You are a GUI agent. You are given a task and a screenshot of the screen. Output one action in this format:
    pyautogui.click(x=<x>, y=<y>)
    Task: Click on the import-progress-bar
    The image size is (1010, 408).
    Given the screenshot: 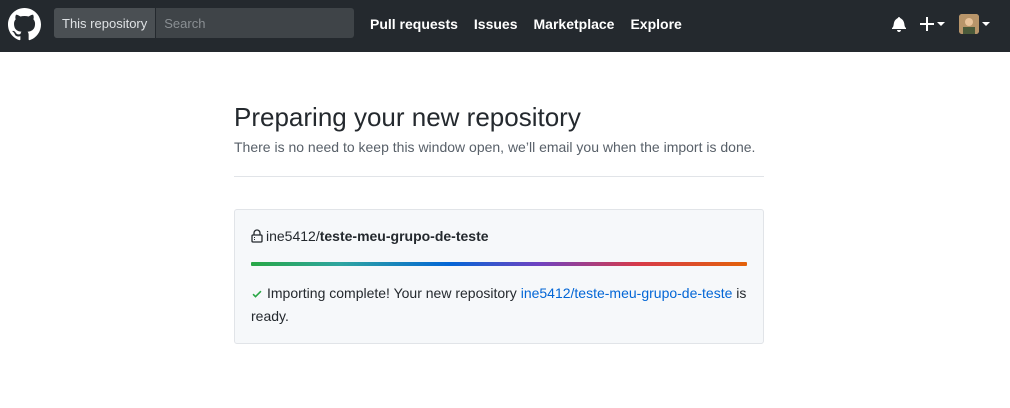 What is the action you would take?
    pyautogui.click(x=499, y=264)
    